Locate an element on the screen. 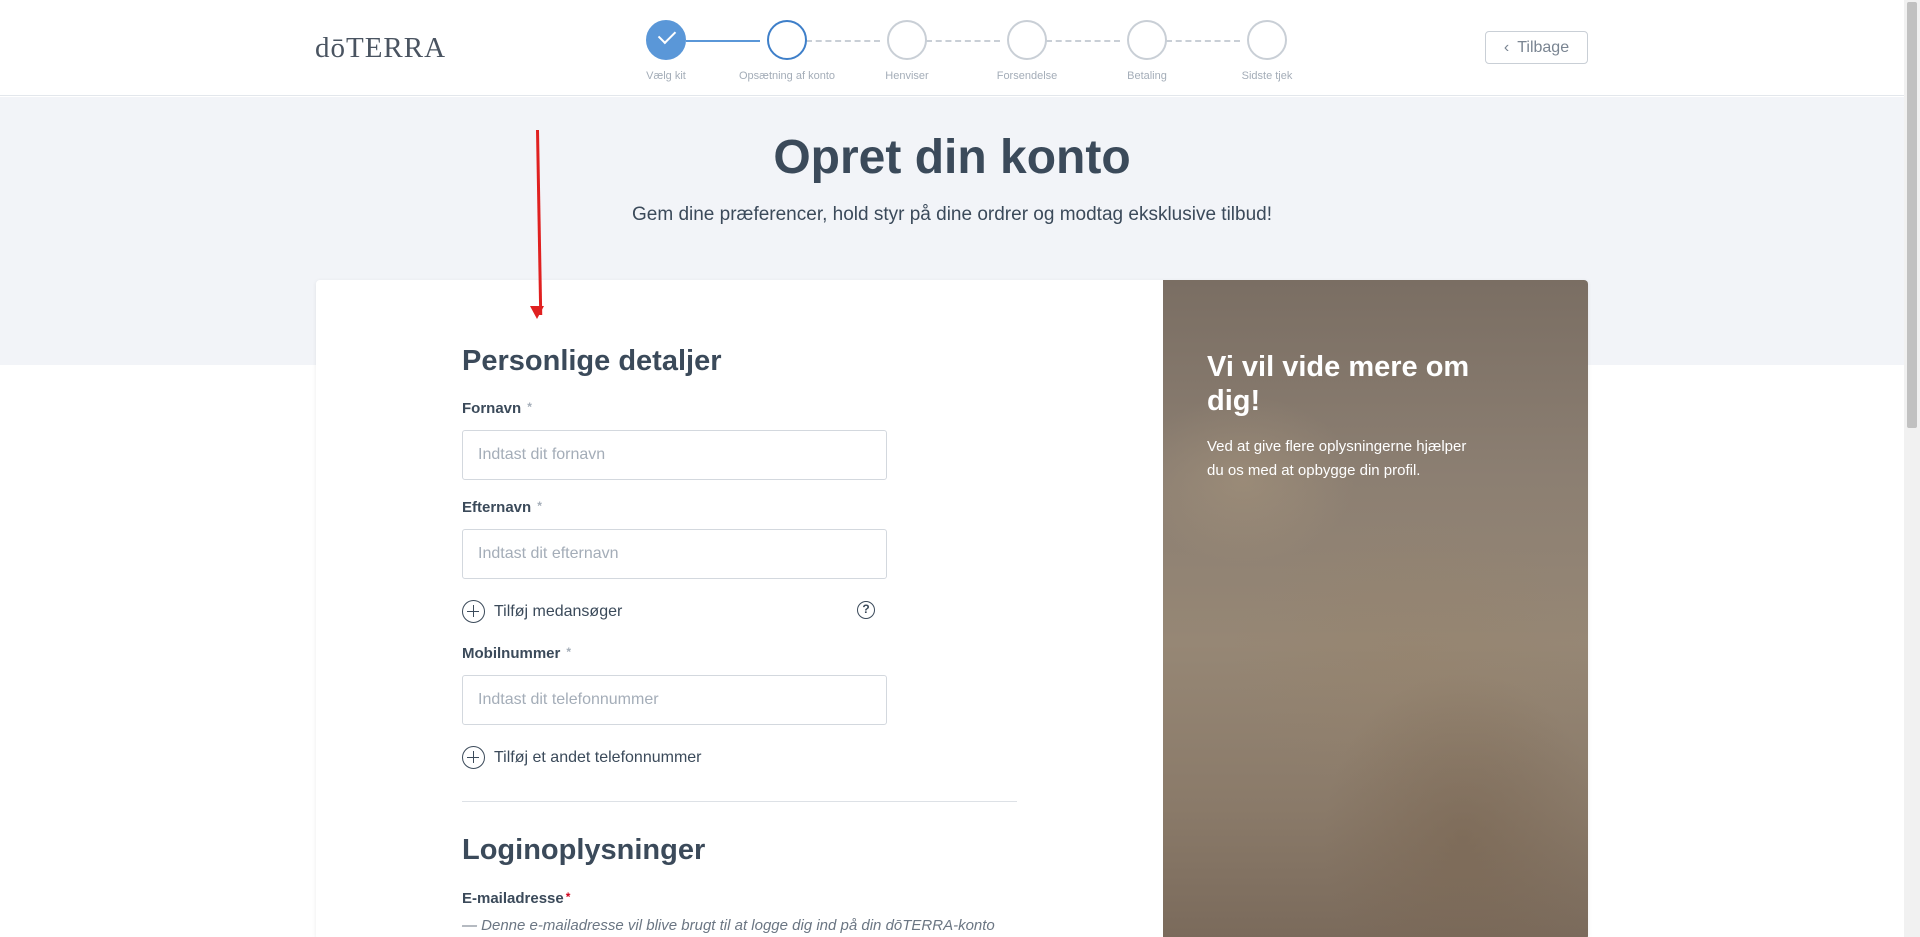  doterra-logo: dōTERRA is located at coordinates (380, 48).